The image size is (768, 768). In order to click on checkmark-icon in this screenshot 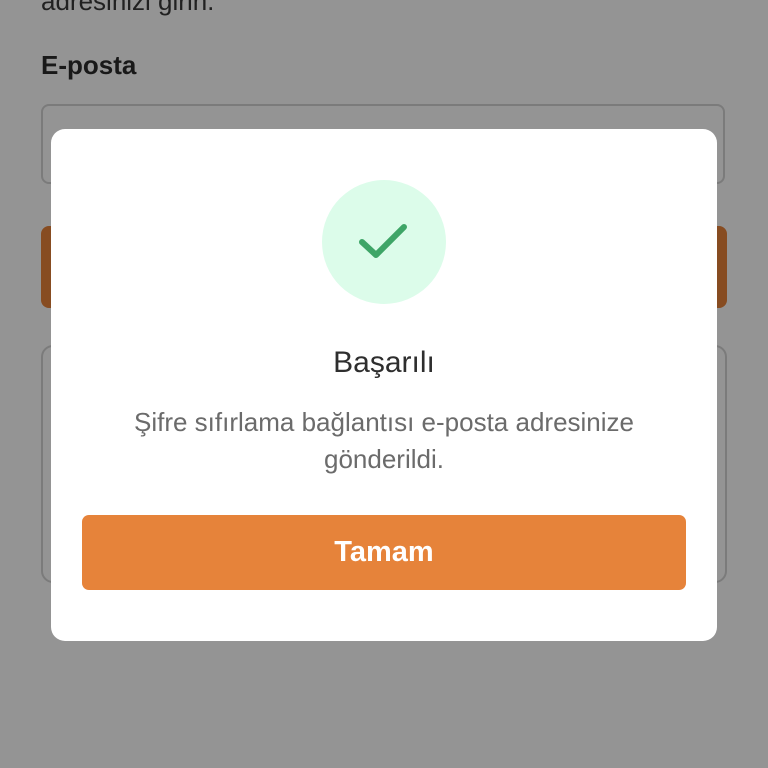, I will do `click(383, 241)`.